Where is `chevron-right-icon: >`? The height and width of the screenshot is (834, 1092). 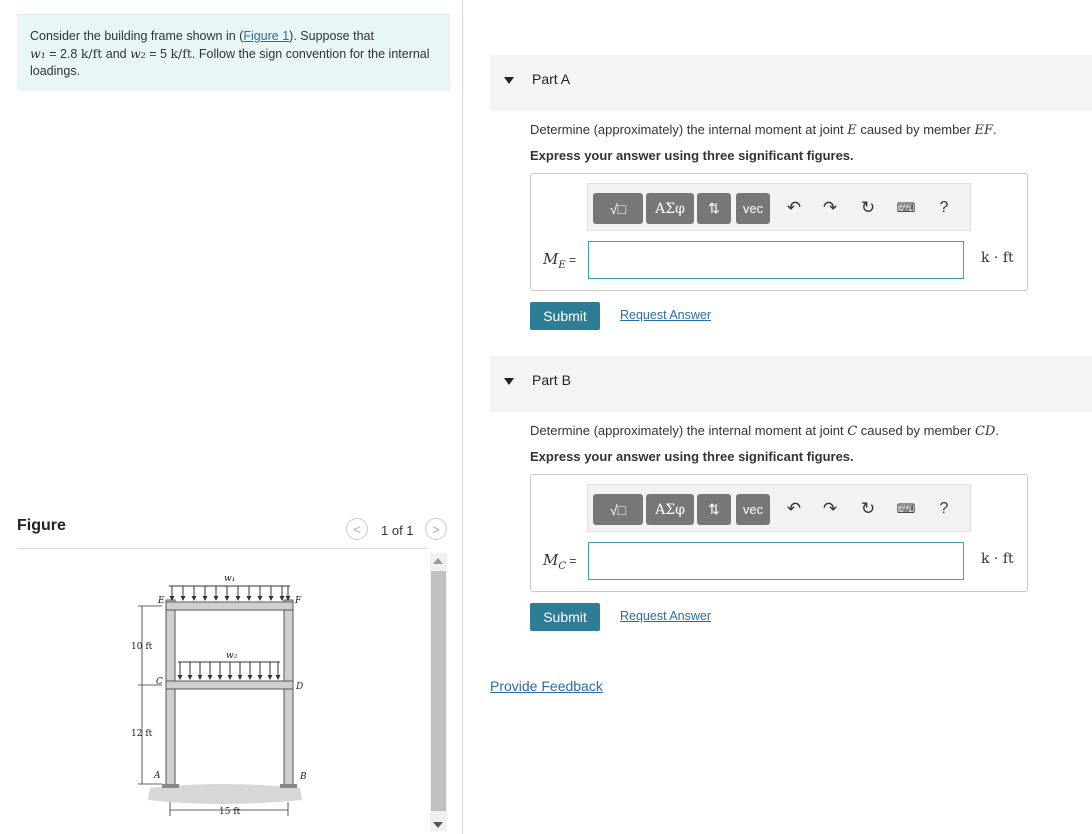 chevron-right-icon: > is located at coordinates (436, 529).